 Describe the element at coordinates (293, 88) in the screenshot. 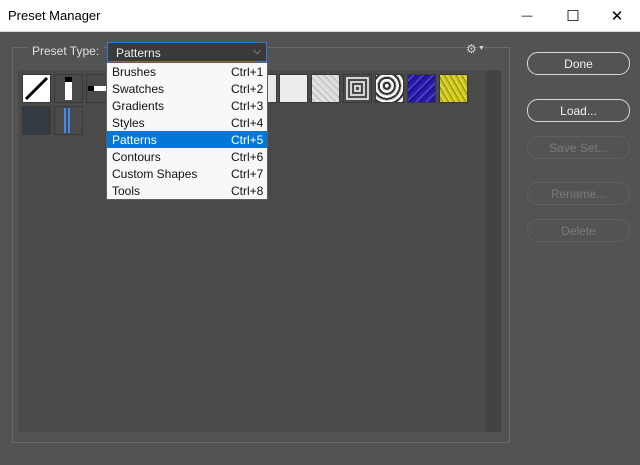

I see `pattern-thumbnail-white-texture` at that location.